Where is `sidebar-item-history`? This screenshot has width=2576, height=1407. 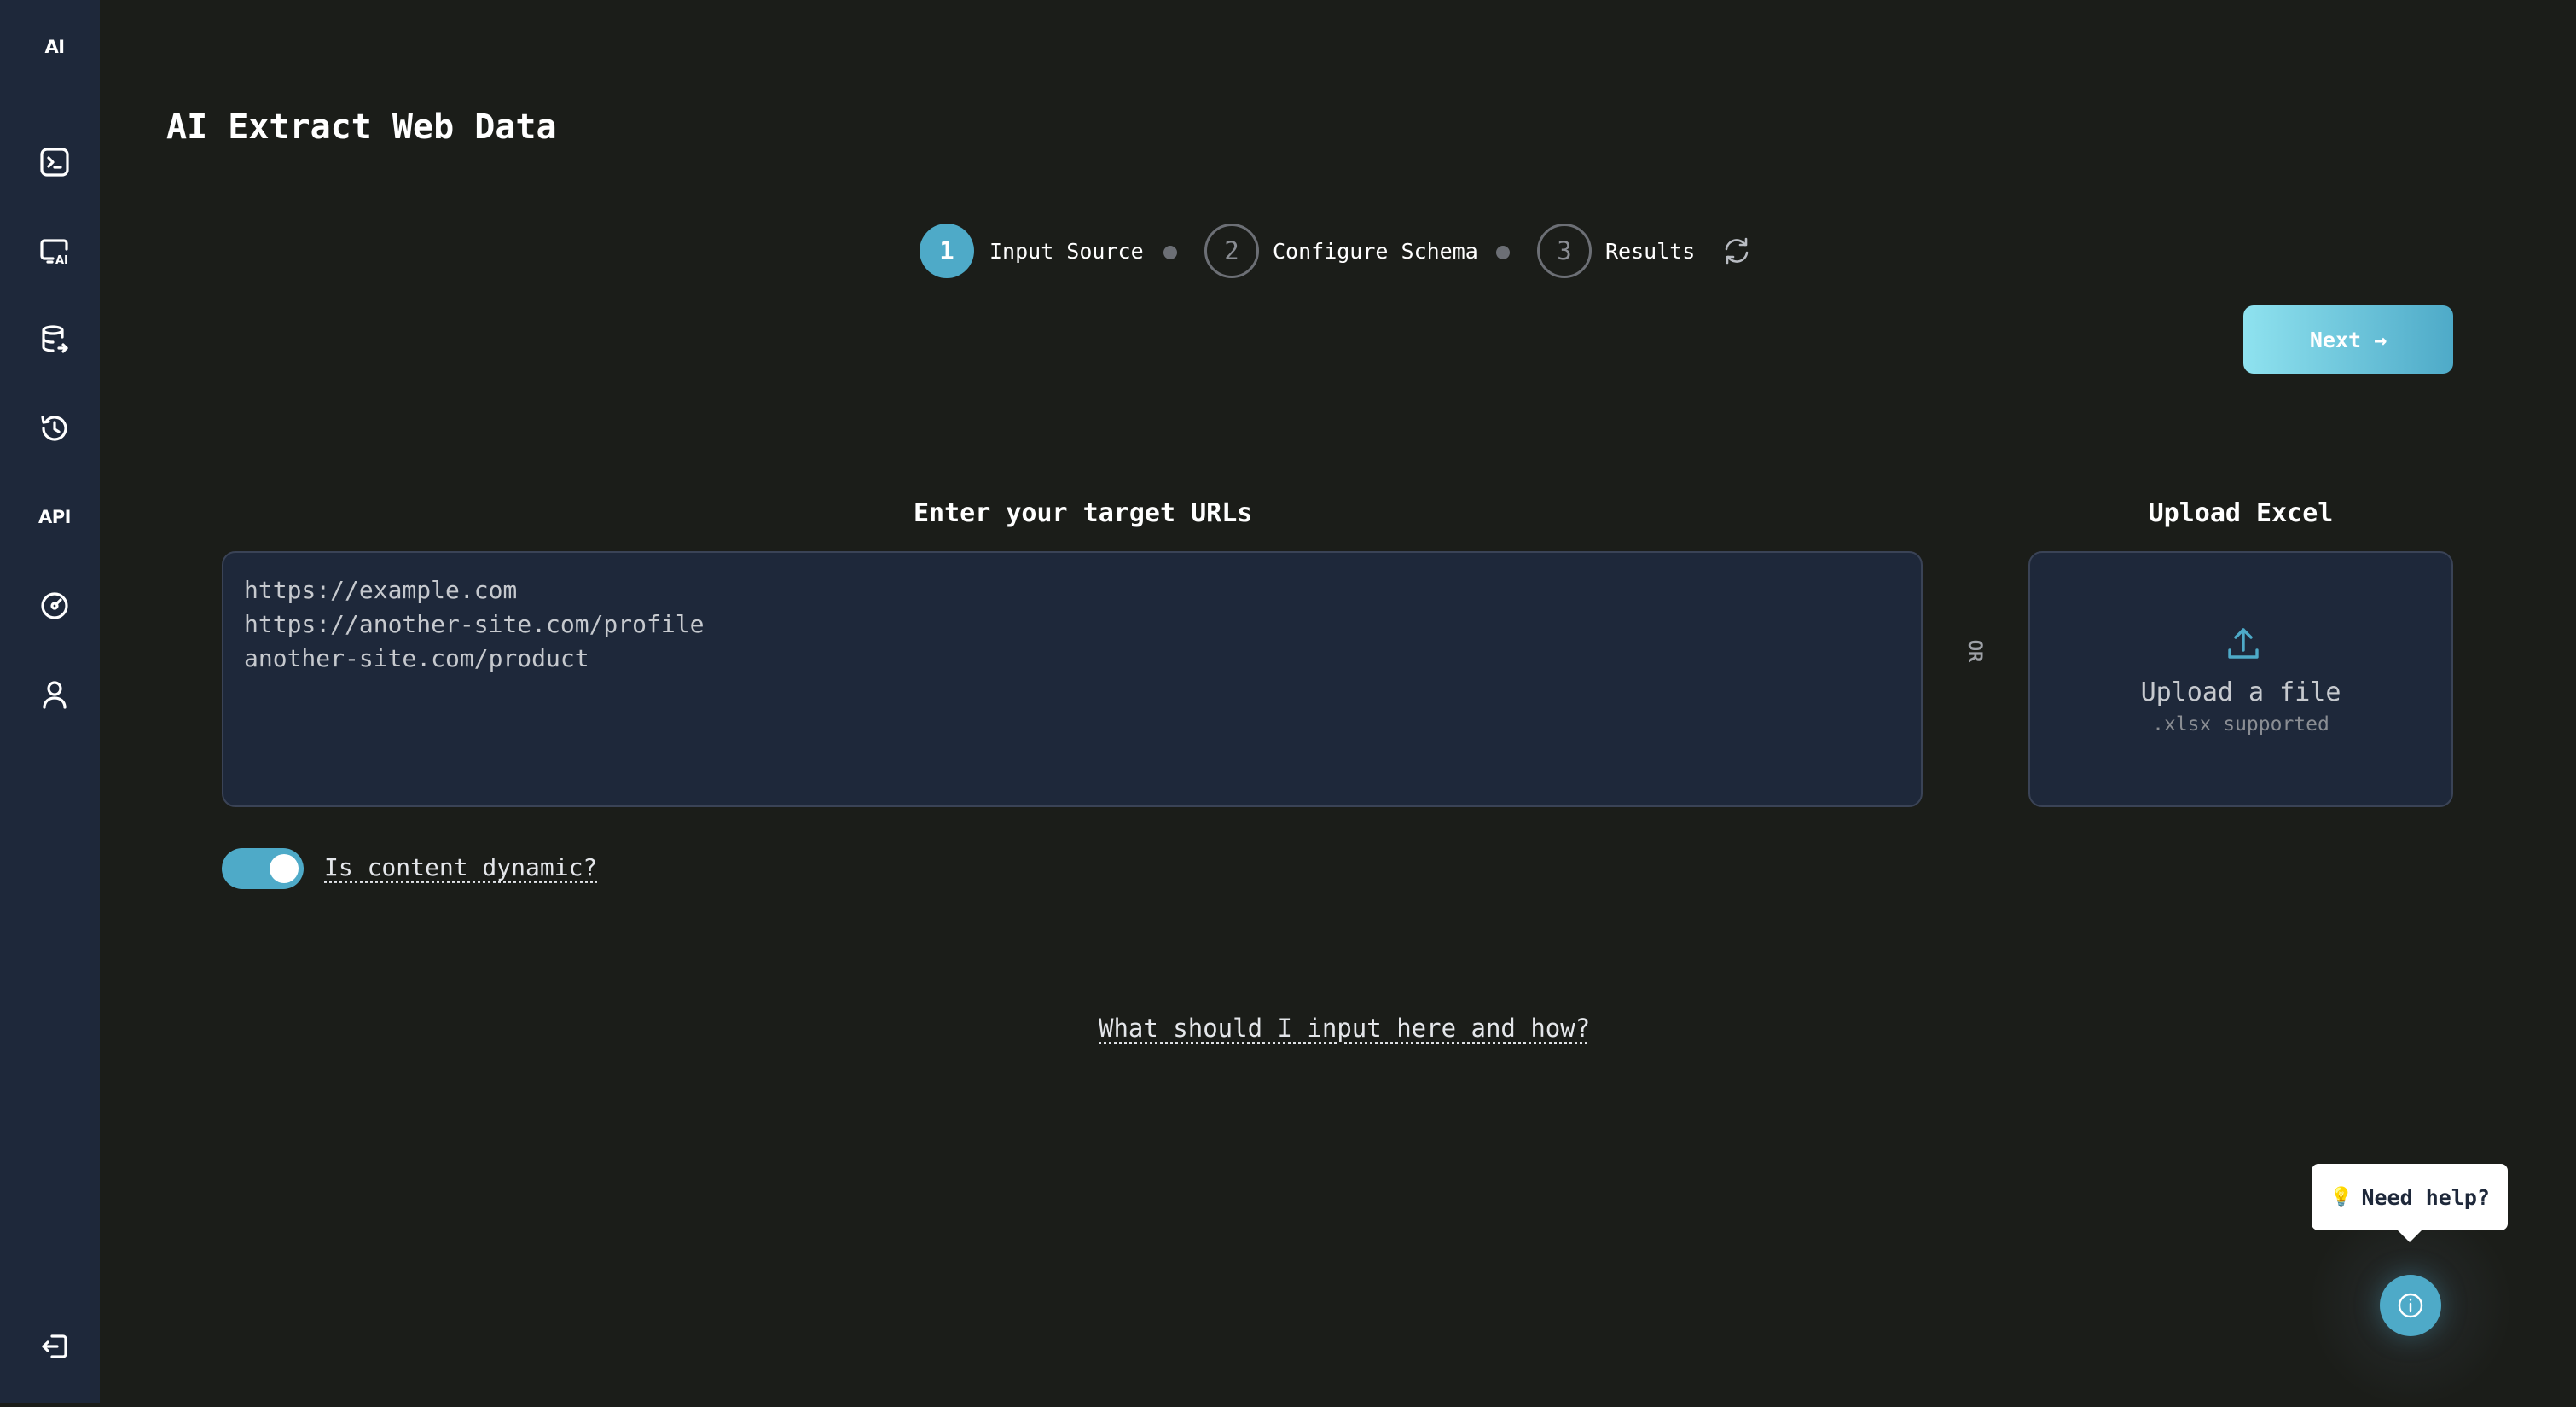 sidebar-item-history is located at coordinates (54, 428).